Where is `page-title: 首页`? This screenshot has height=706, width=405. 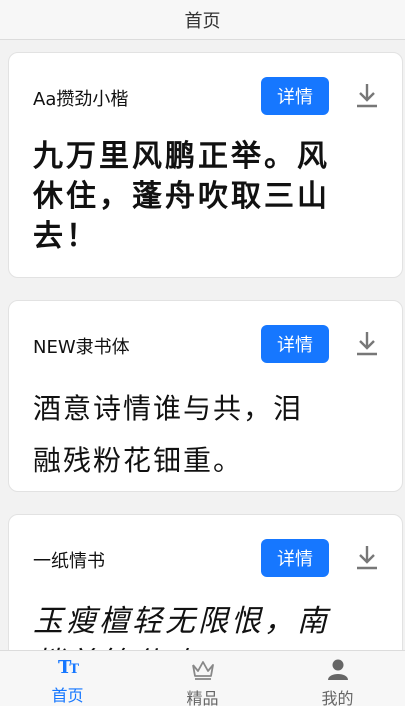 page-title: 首页 is located at coordinates (202, 21).